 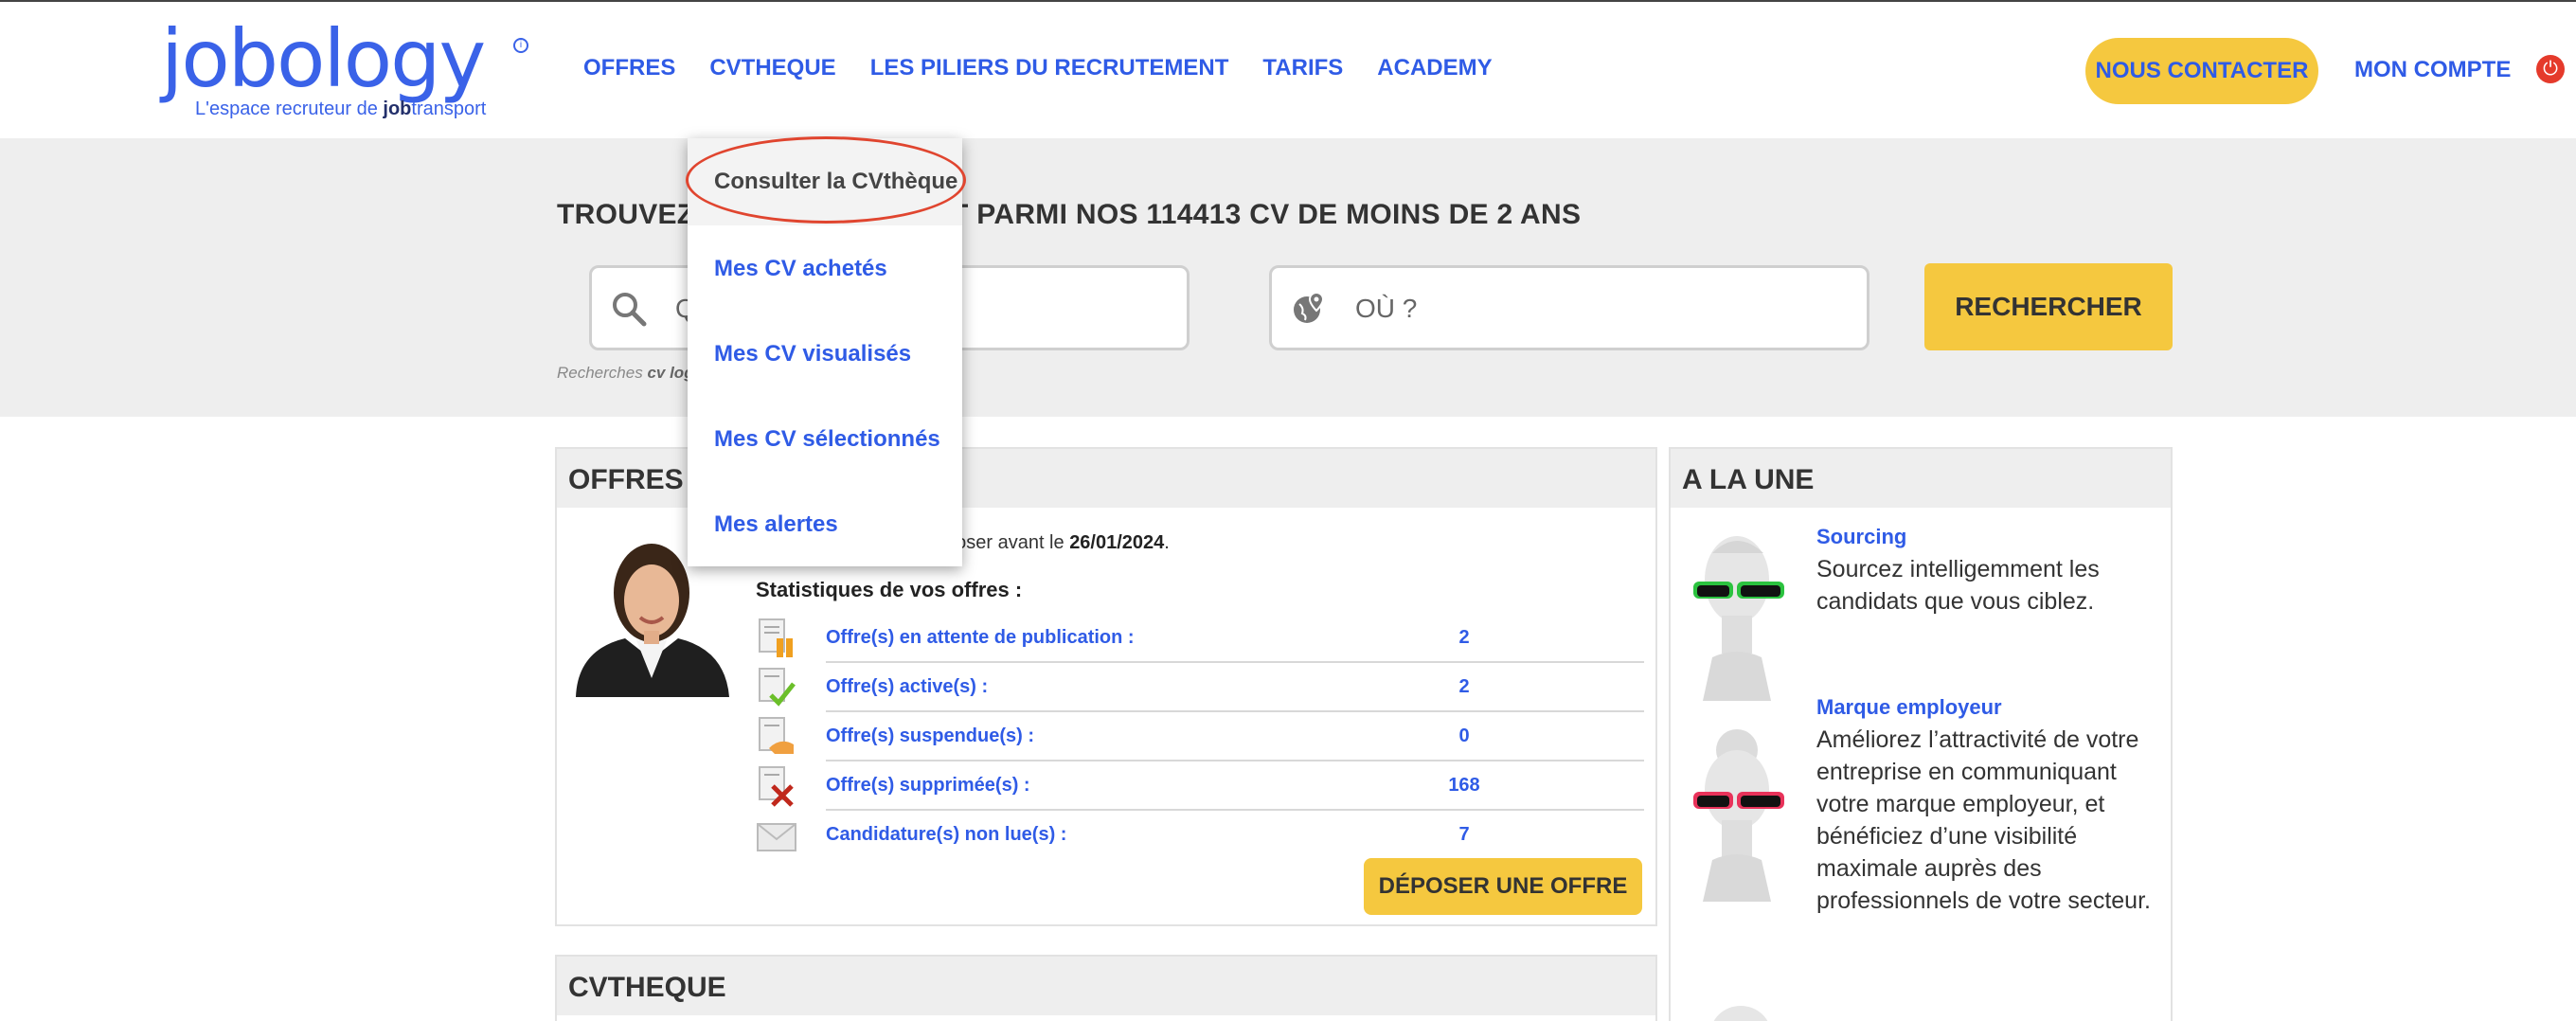 I want to click on dropdown-item-alertes: Mes alertes, so click(x=825, y=523).